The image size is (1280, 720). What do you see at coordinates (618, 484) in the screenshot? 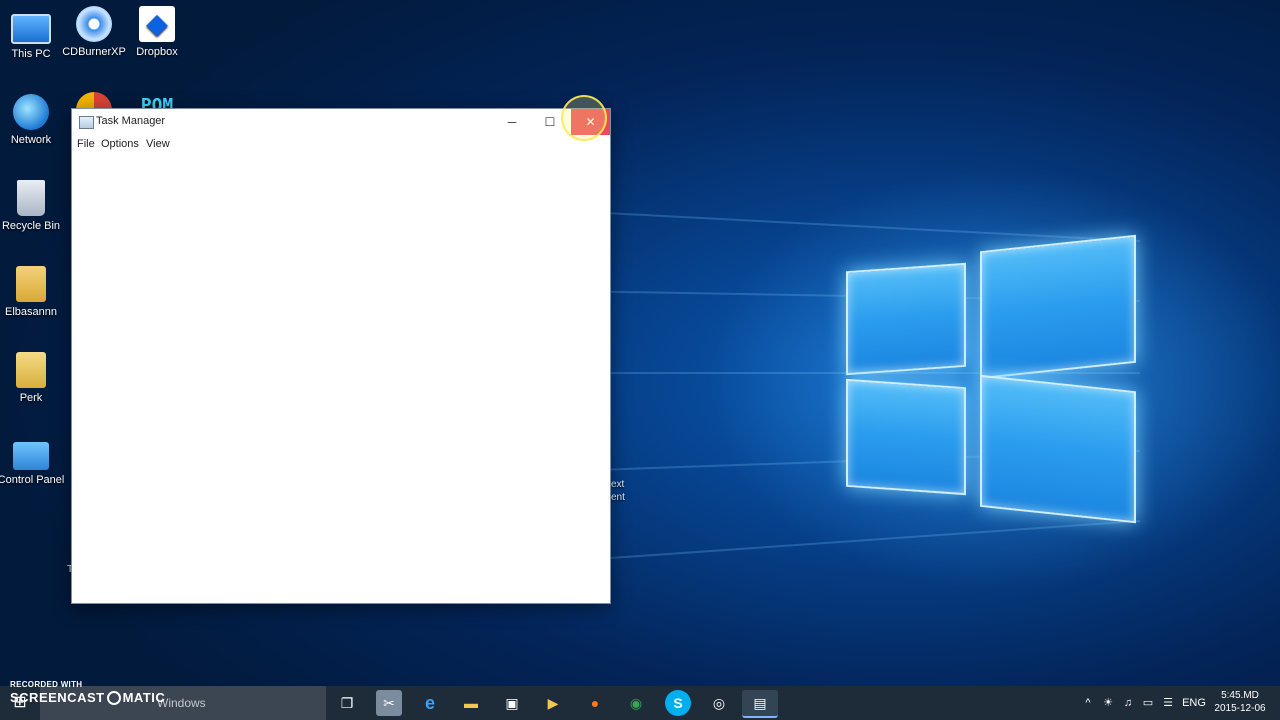
I see `partial-desktop-label: ext` at bounding box center [618, 484].